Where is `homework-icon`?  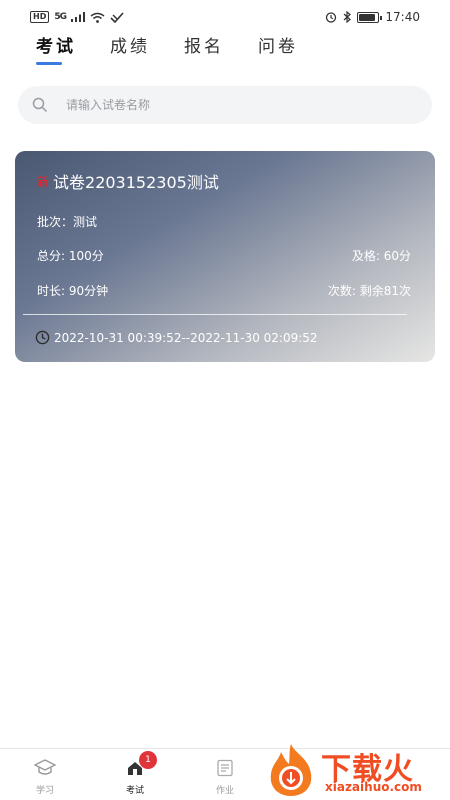 homework-icon is located at coordinates (225, 768).